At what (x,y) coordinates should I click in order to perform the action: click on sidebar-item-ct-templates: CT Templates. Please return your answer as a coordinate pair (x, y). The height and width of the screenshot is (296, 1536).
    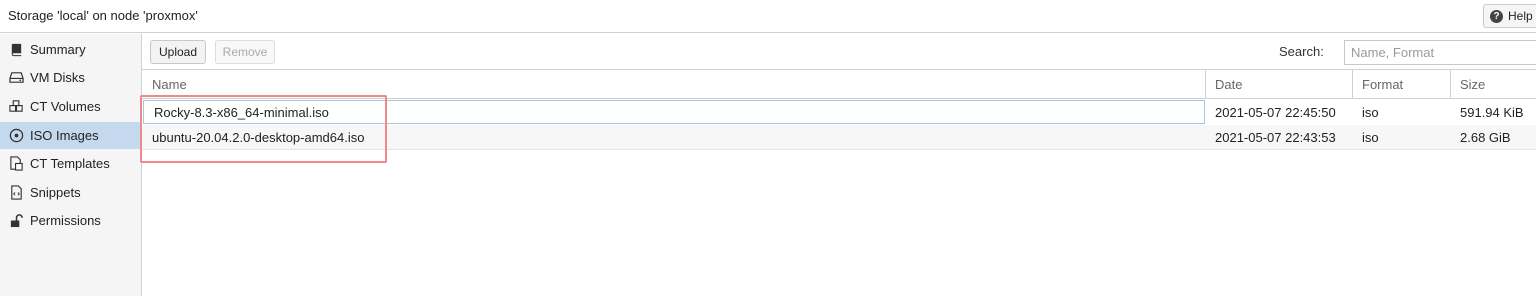
    Looking at the image, I should click on (70, 163).